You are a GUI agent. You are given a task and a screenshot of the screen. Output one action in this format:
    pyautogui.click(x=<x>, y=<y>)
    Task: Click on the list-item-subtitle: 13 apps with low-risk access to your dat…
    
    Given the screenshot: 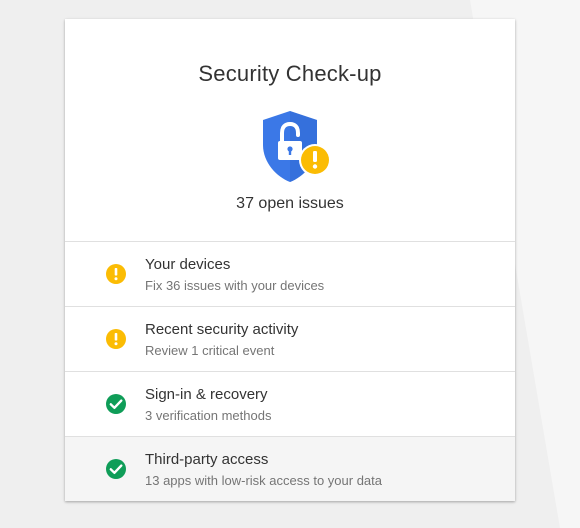 What is the action you would take?
    pyautogui.click(x=263, y=480)
    